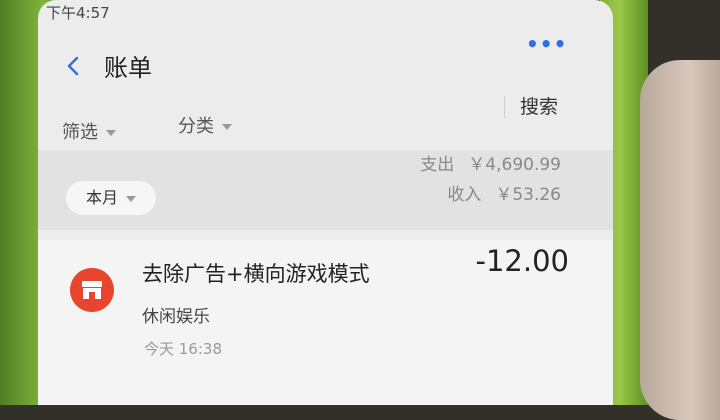 This screenshot has width=720, height=420. Describe the element at coordinates (539, 105) in the screenshot. I see `search-button: 搜索` at that location.